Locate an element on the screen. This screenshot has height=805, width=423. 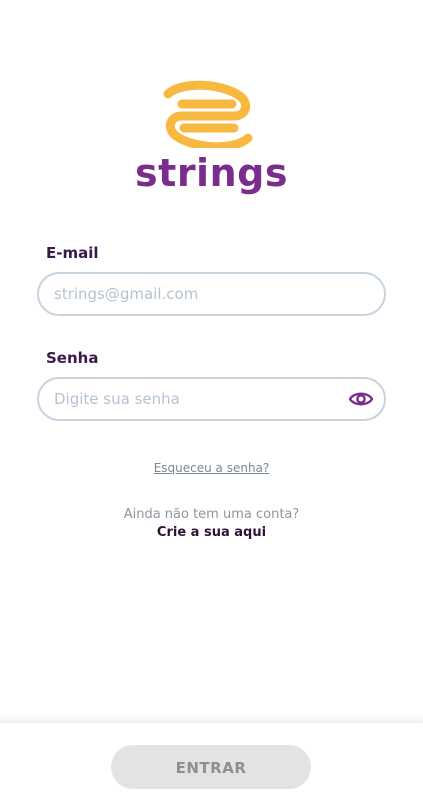
logo: strings is located at coordinates (211, 138).